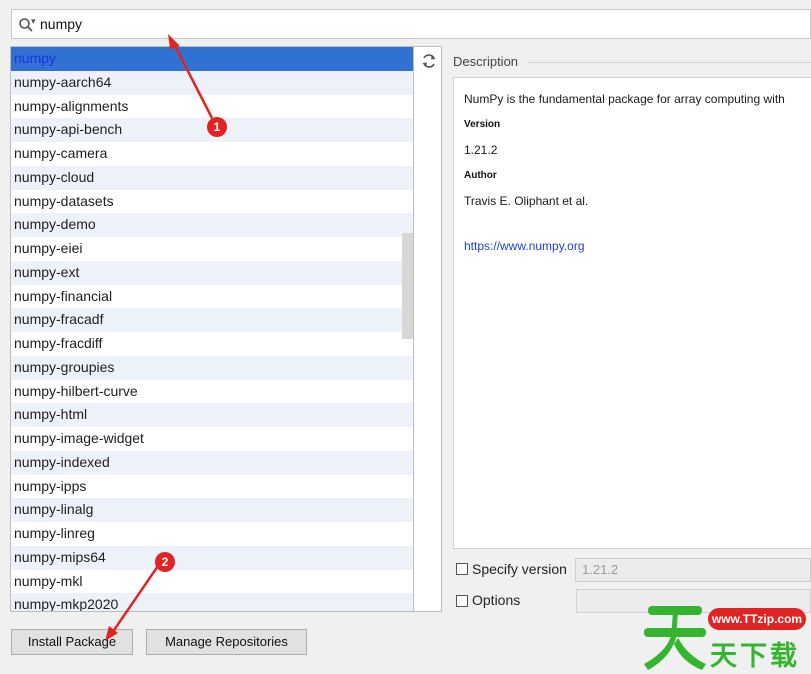  Describe the element at coordinates (217, 127) in the screenshot. I see `annotation-badge-1: 1` at that location.